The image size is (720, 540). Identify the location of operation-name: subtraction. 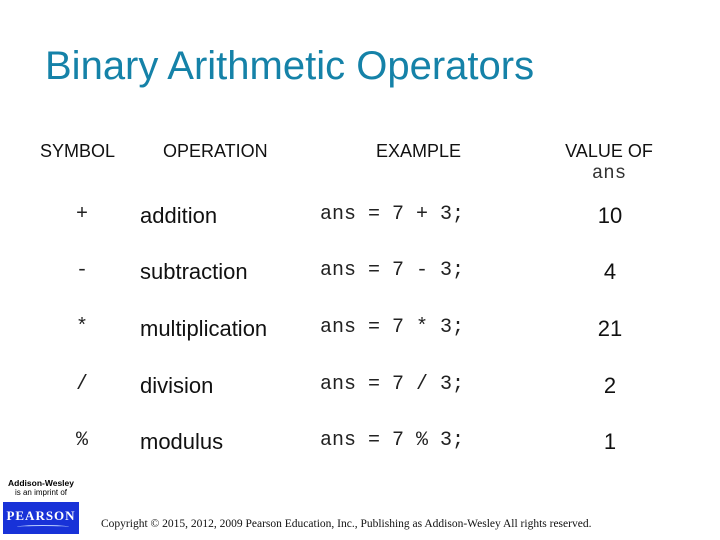
(194, 271).